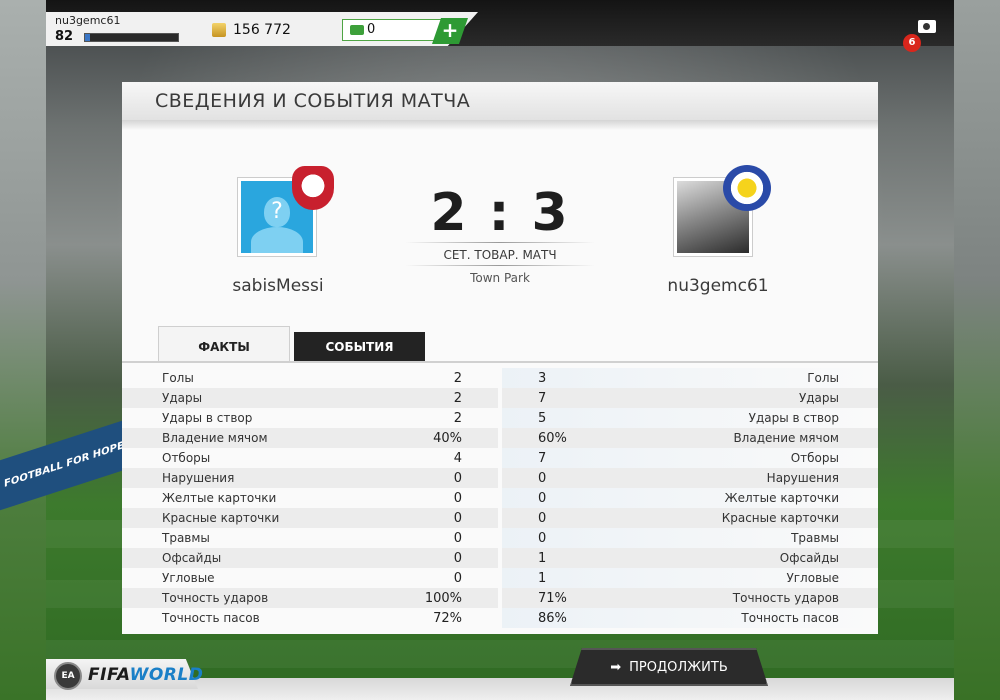  What do you see at coordinates (793, 418) in the screenshot?
I see `stat-label-away: Удары в створ` at bounding box center [793, 418].